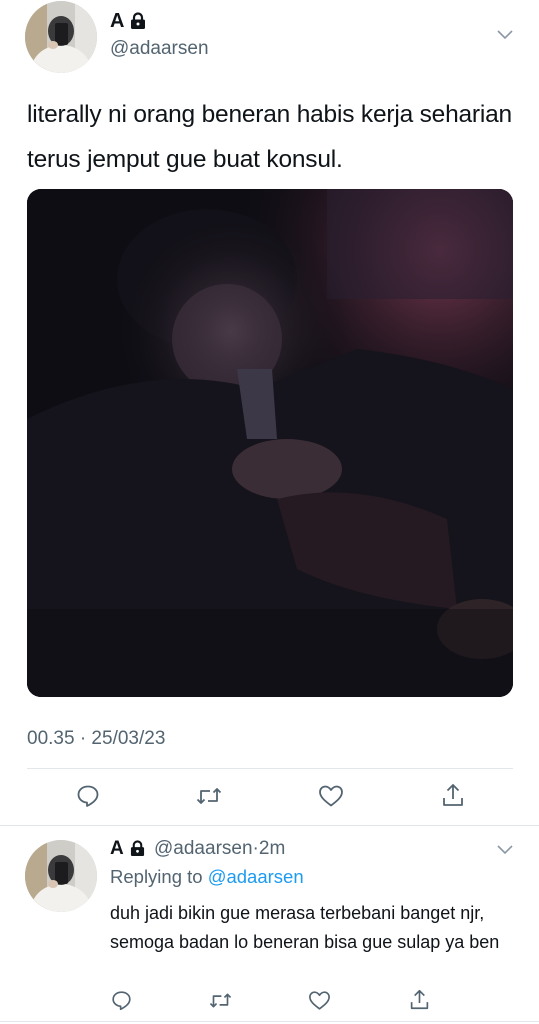  I want to click on author-handle: @adaarsen, so click(159, 49).